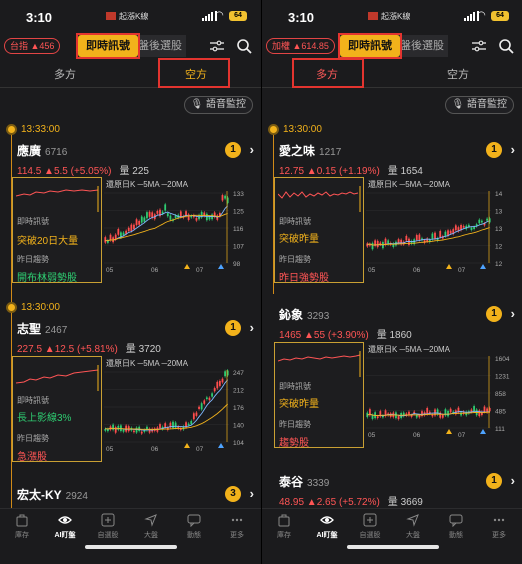 The width and height of the screenshot is (522, 564). Describe the element at coordinates (150, 520) in the screenshot. I see `navigation-icon` at that location.